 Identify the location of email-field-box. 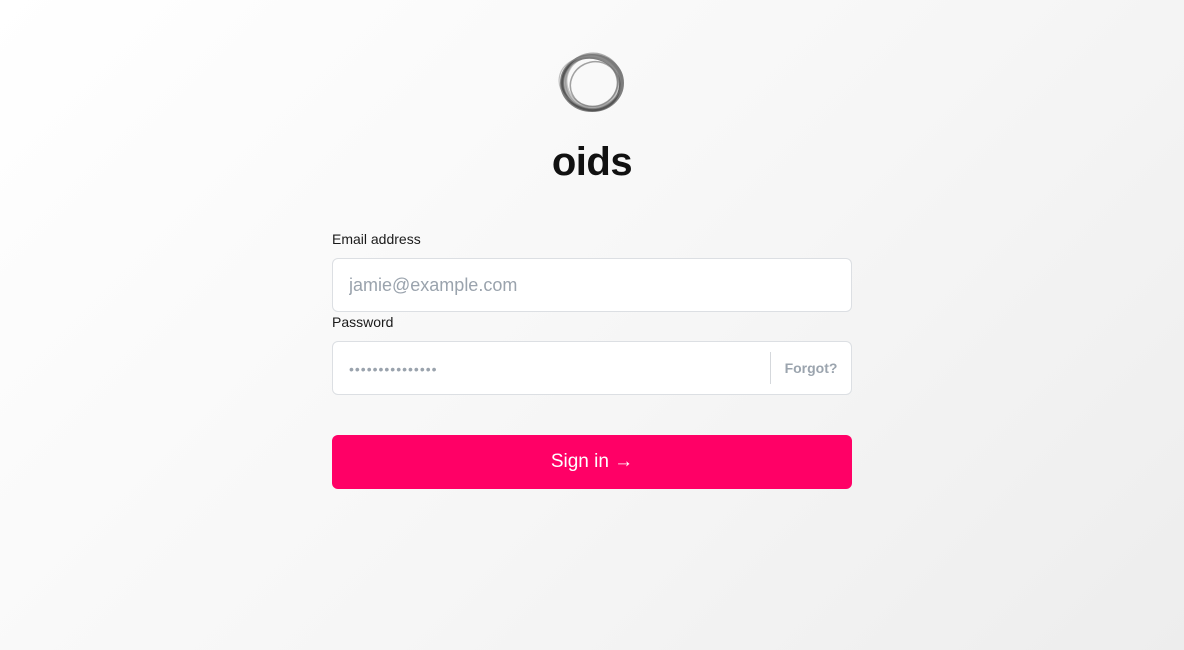
(592, 285).